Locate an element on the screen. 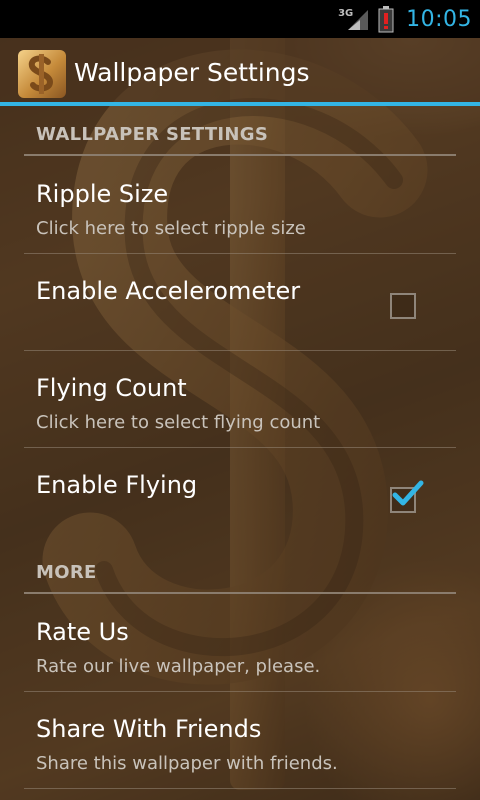 The image size is (480, 800). pref-title: Enable Flying is located at coordinates (117, 485).